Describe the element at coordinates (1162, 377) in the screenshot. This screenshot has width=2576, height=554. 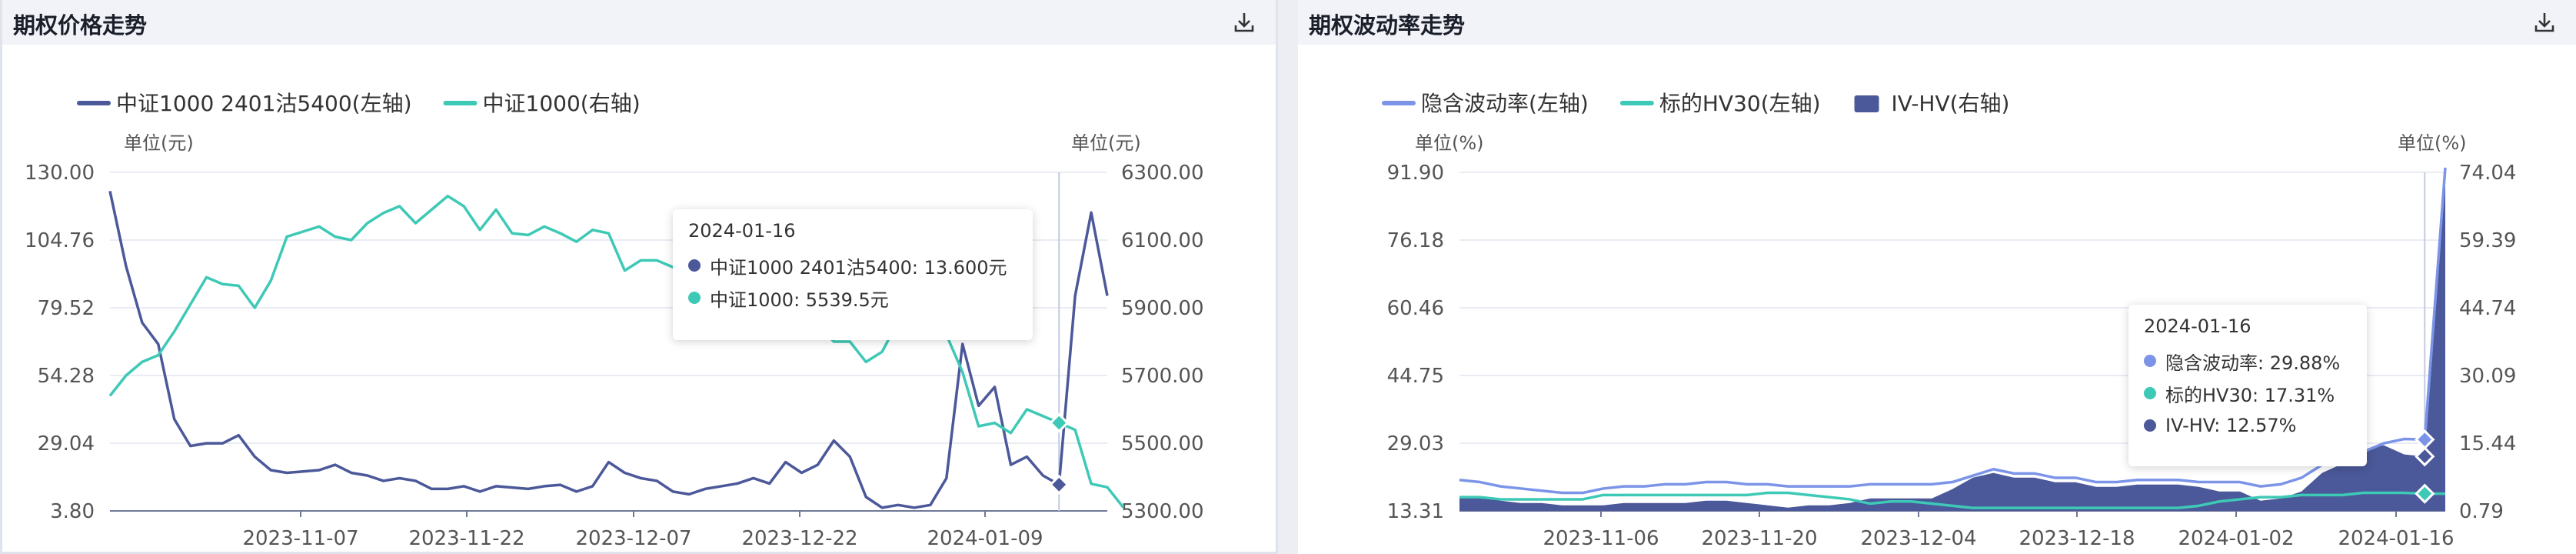
I see `y-right-tick-label: 5700.00` at that location.